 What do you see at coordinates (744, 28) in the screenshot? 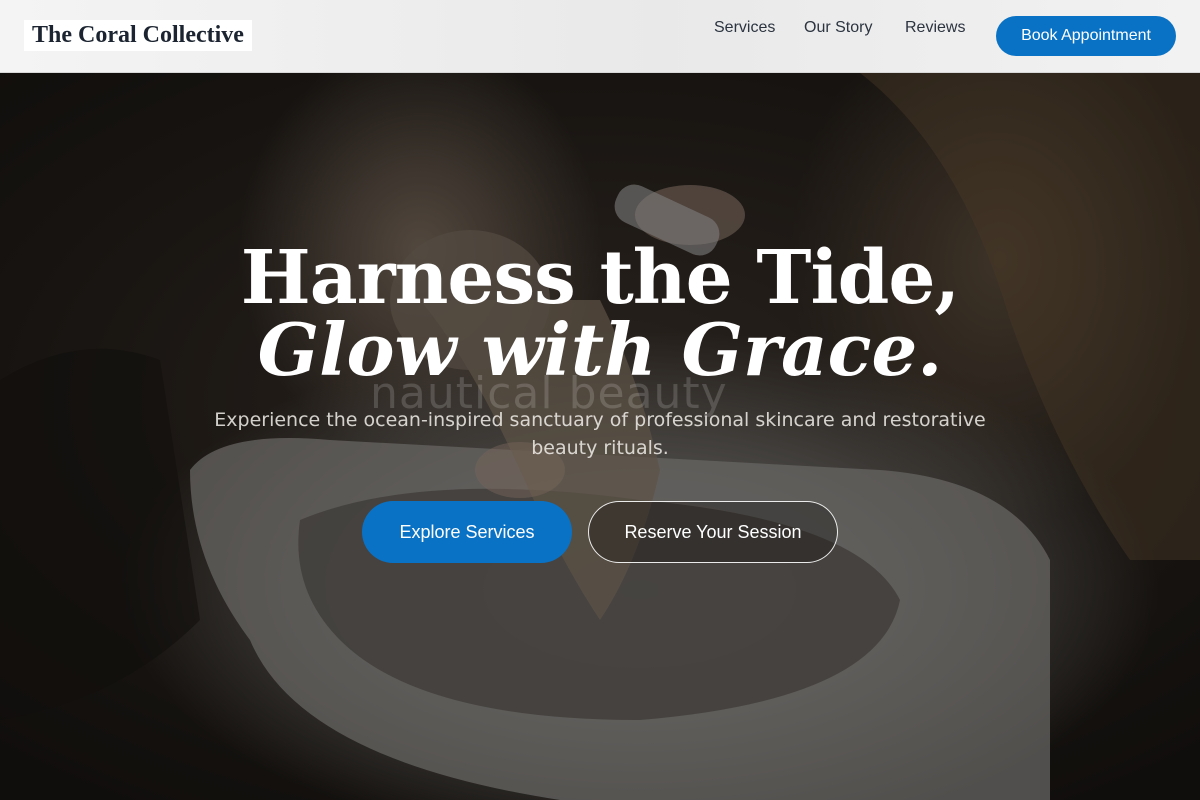
I see `nav-link-services: Services` at bounding box center [744, 28].